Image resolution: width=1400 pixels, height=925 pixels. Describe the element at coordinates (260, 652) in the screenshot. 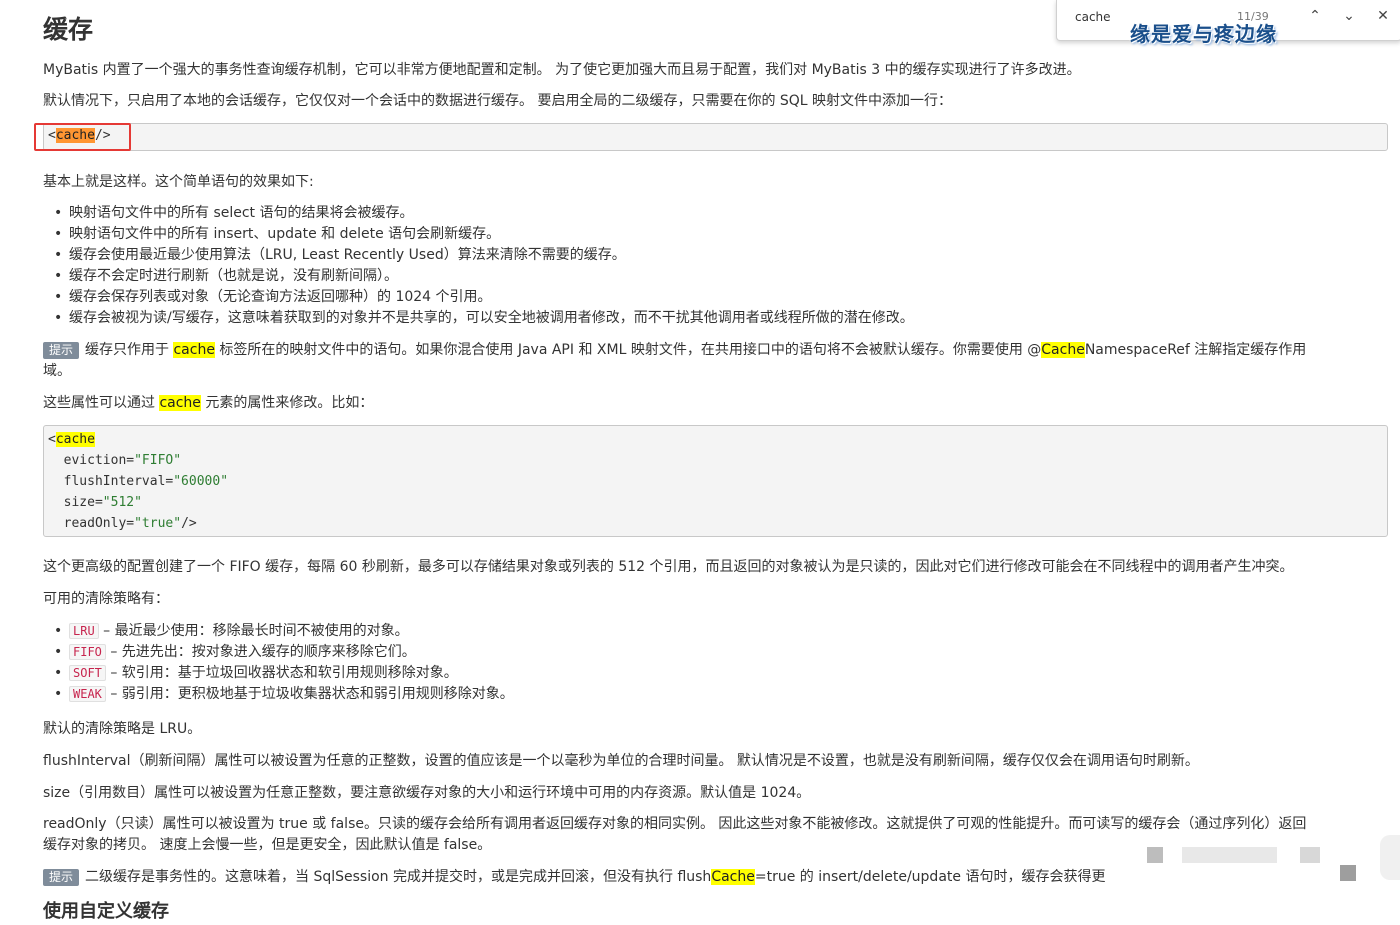

I see `policy-text: – 先进先出：按对象进入缓存的顺序来移除它们。` at that location.